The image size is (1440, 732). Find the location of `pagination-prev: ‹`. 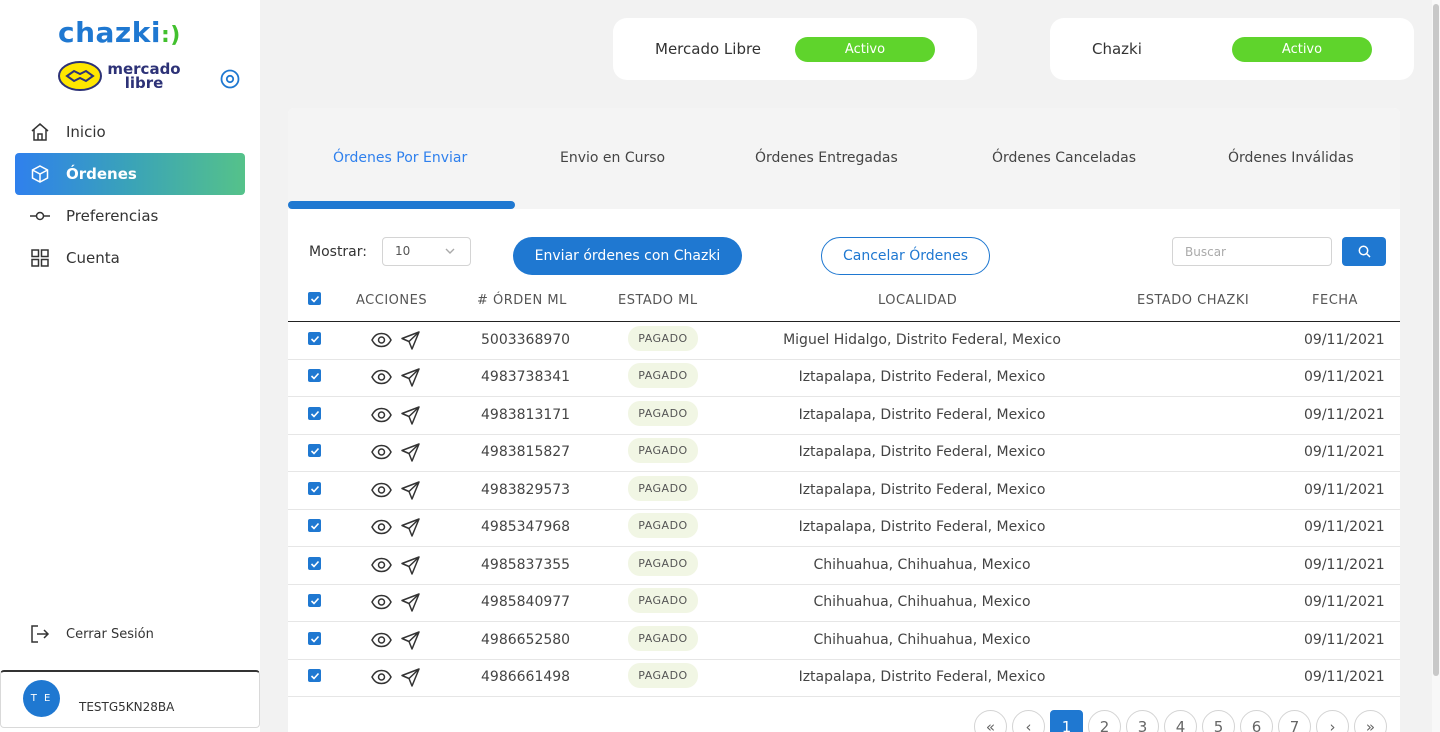

pagination-prev: ‹ is located at coordinates (1028, 721).